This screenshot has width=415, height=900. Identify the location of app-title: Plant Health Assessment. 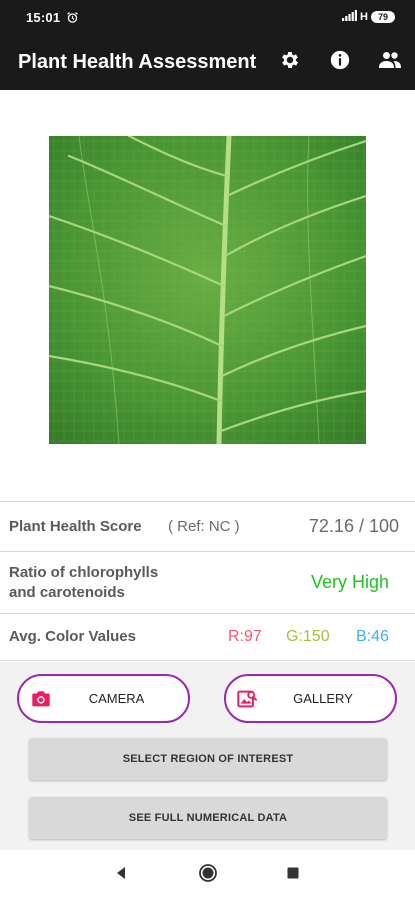
(137, 61).